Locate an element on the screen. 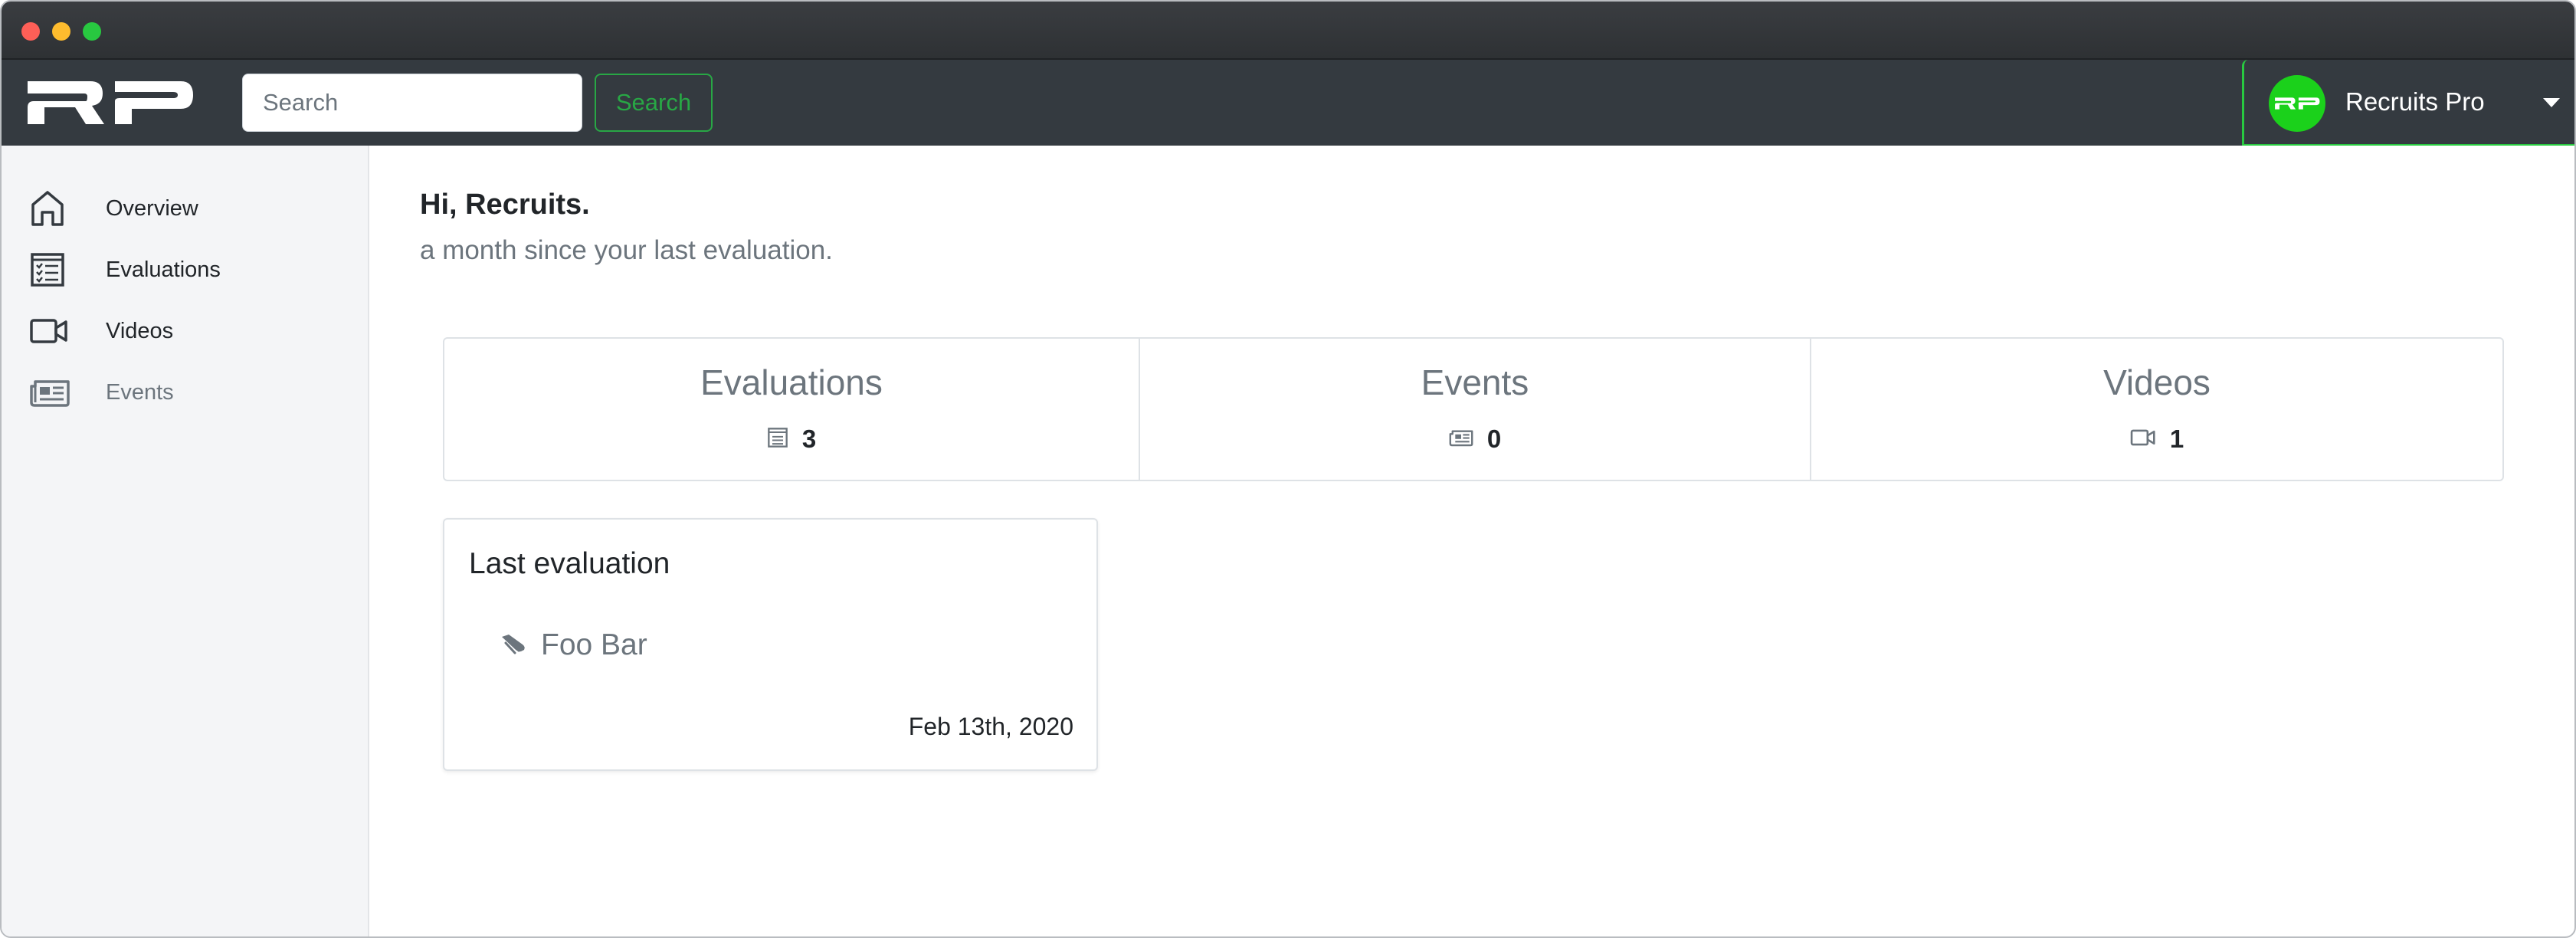 This screenshot has height=938, width=2576. evaluation-date: Feb 13th, 2020 is located at coordinates (991, 727).